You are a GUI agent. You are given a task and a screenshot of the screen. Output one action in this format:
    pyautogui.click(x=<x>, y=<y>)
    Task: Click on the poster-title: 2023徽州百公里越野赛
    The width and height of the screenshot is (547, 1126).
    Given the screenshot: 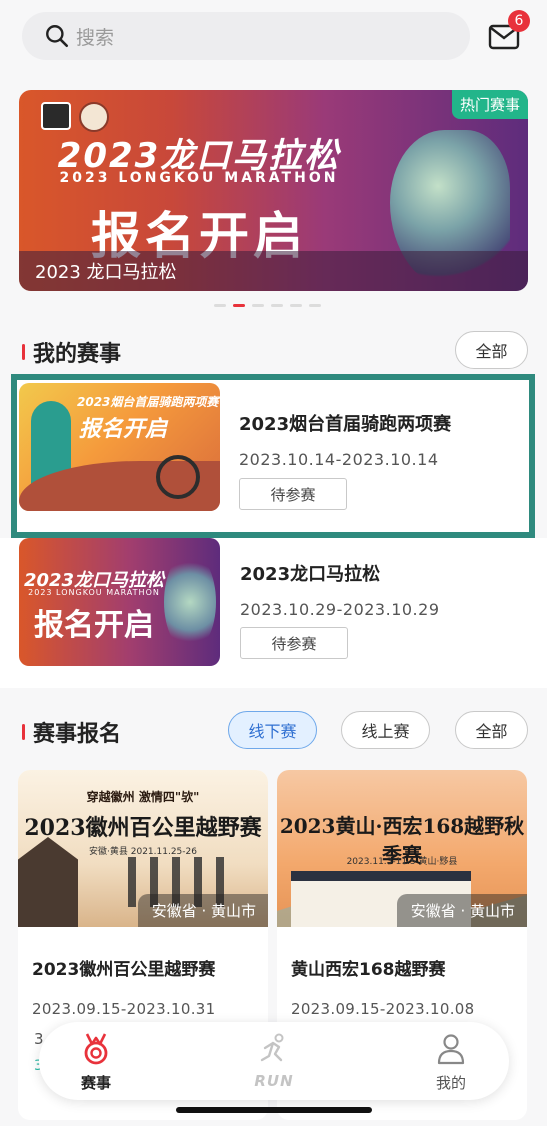 What is the action you would take?
    pyautogui.click(x=143, y=828)
    